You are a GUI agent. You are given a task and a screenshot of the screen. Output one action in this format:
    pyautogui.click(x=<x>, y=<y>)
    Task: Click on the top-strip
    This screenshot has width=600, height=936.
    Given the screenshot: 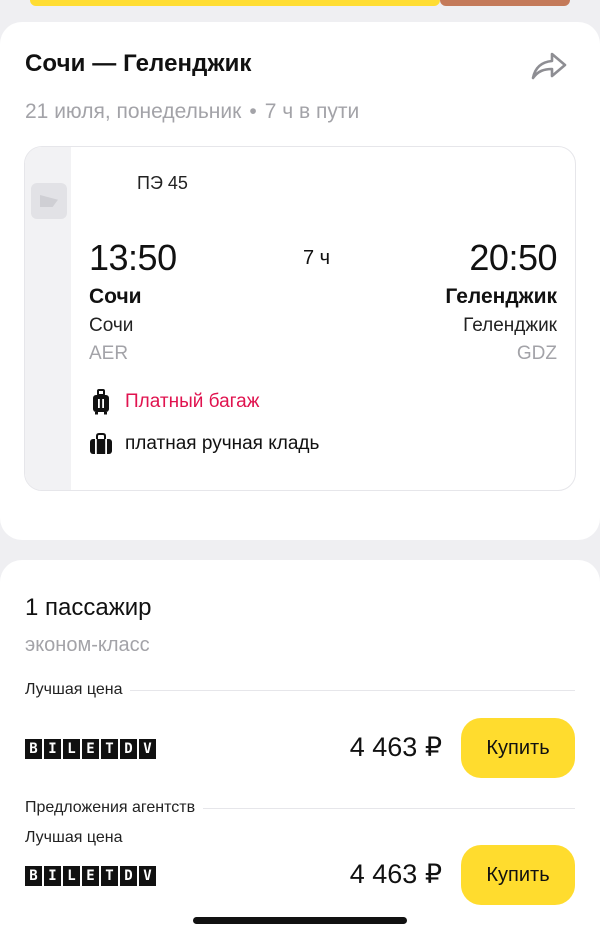 What is the action you would take?
    pyautogui.click(x=300, y=3)
    